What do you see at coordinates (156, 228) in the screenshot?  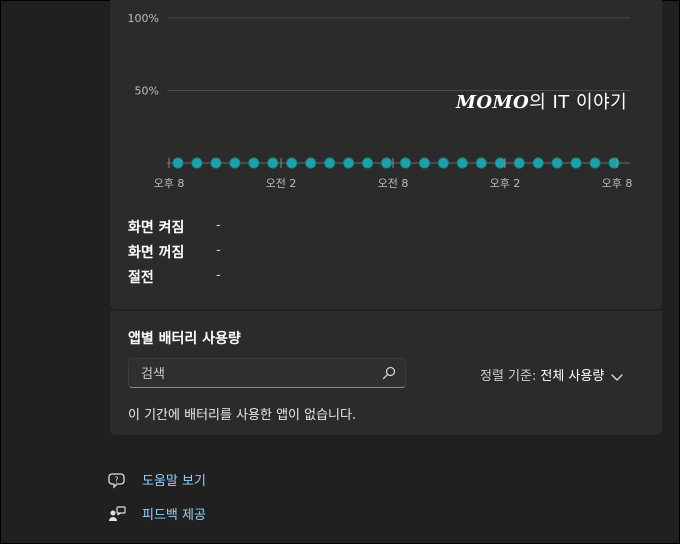 I see `screen-on-label: 화면 켜짐` at bounding box center [156, 228].